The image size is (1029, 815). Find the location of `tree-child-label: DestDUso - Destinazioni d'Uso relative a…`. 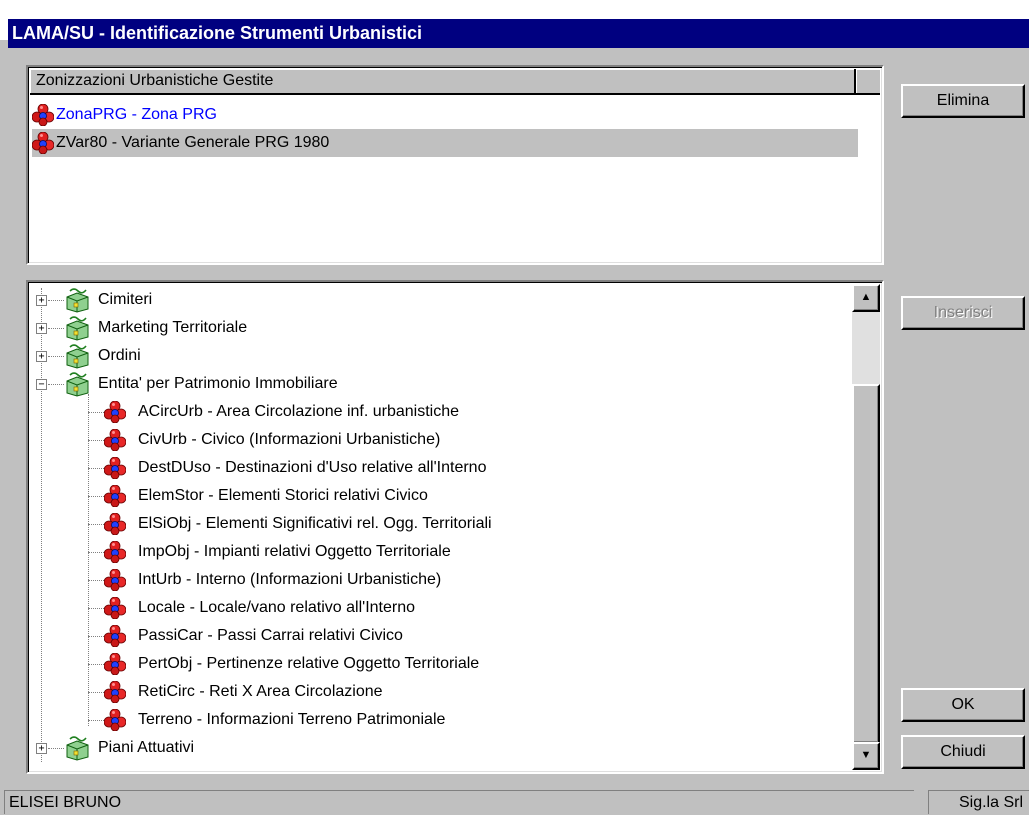

tree-child-label: DestDUso - Destinazioni d'Uso relative a… is located at coordinates (312, 467).